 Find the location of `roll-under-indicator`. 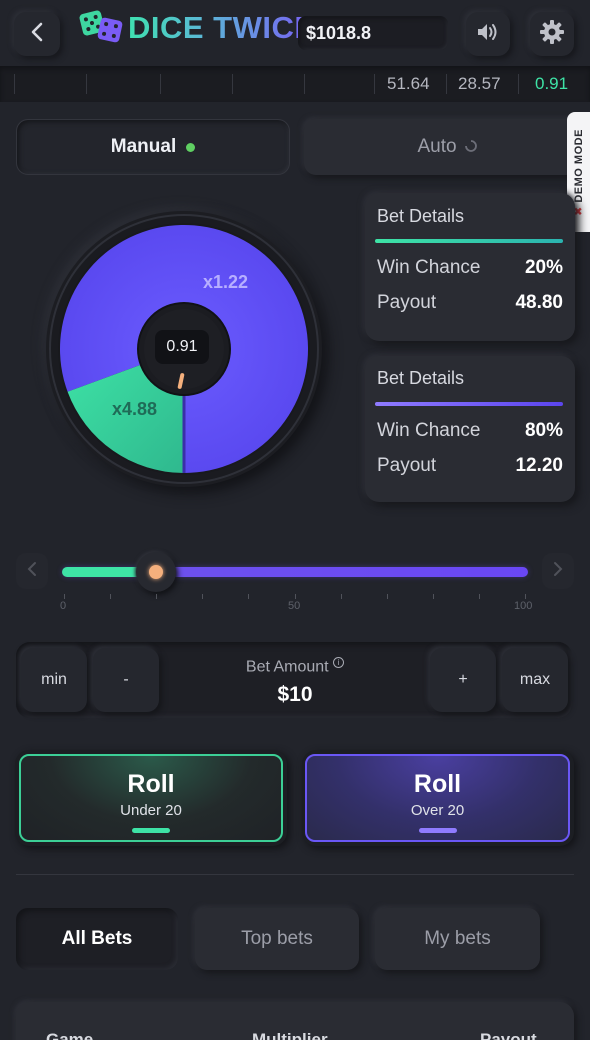

roll-under-indicator is located at coordinates (151, 830).